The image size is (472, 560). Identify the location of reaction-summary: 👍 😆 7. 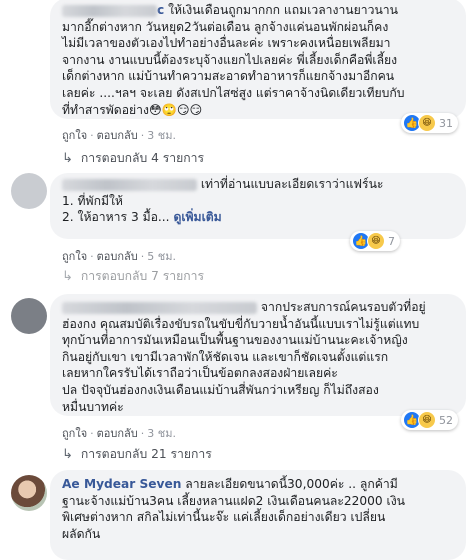
(375, 241).